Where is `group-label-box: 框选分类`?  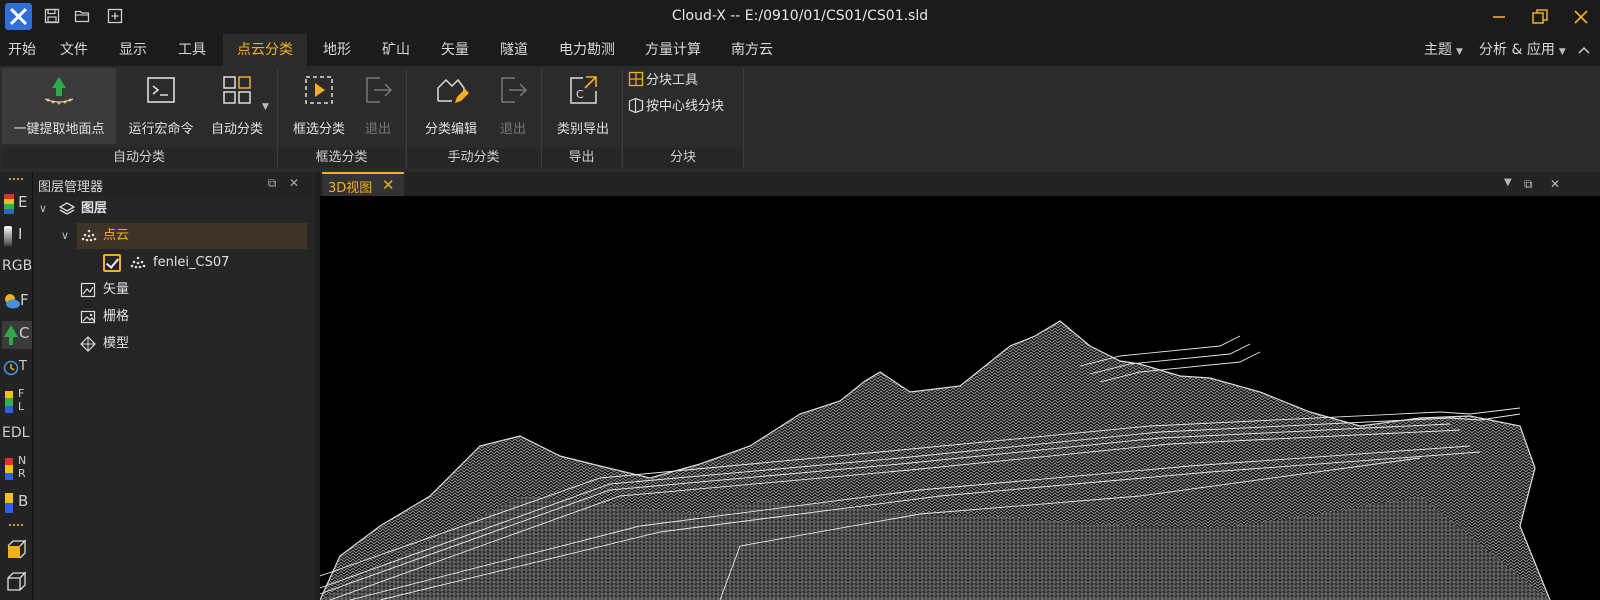
group-label-box: 框选分类 is located at coordinates (341, 158).